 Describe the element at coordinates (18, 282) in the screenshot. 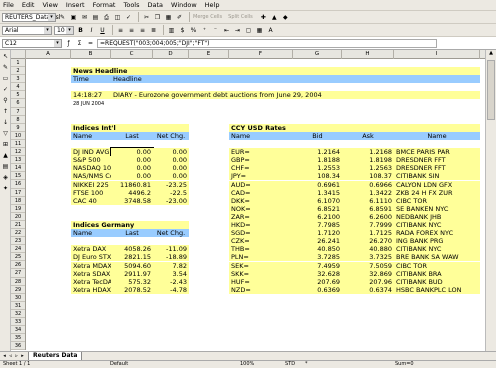

I see `row-header: 28` at that location.